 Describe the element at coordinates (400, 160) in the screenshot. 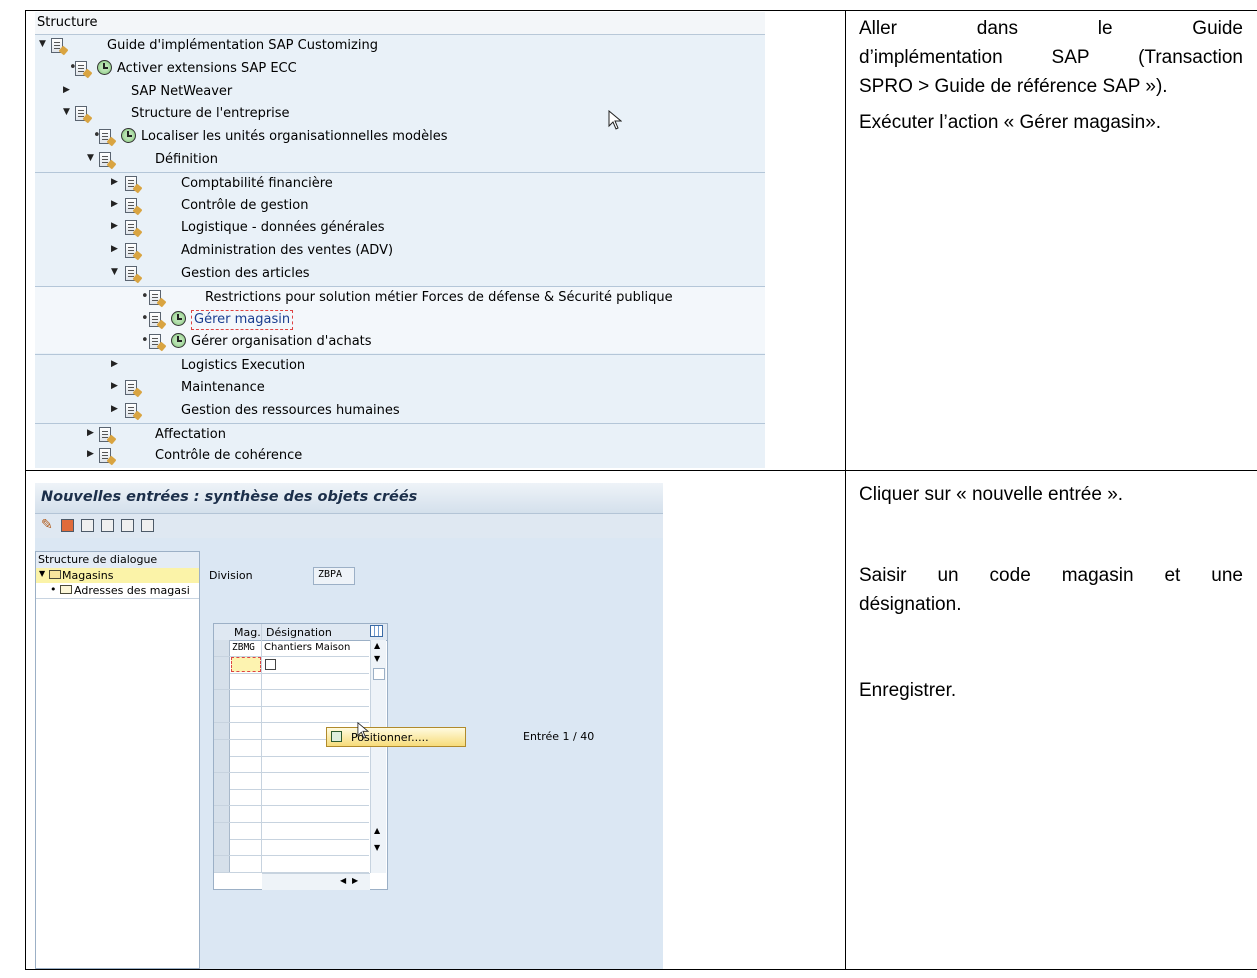

I see `tree-node: ▼ Définition` at that location.